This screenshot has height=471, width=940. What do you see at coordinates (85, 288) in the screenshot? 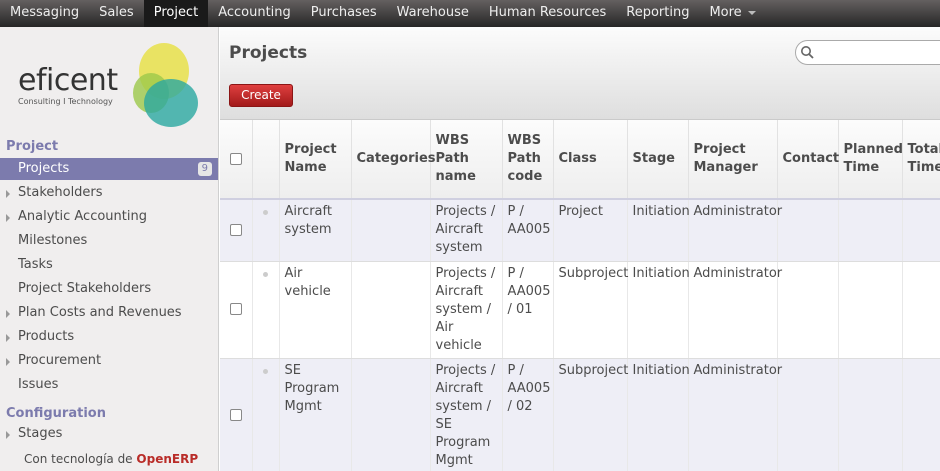
I see `sidebar-item-label: Project Stakeholders` at bounding box center [85, 288].